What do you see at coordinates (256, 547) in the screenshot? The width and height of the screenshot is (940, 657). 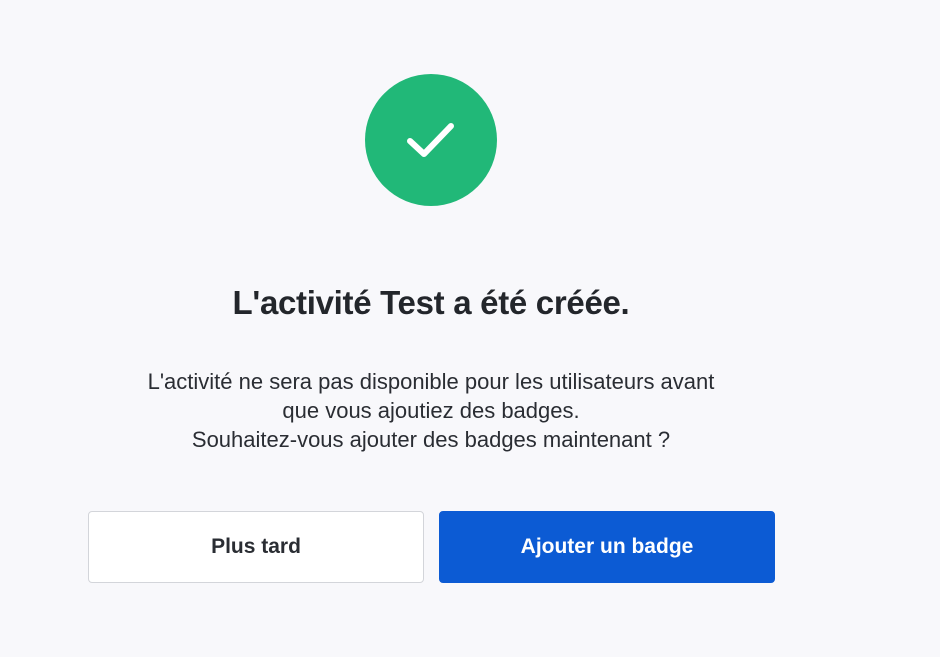 I see `later-button: Plus tard` at bounding box center [256, 547].